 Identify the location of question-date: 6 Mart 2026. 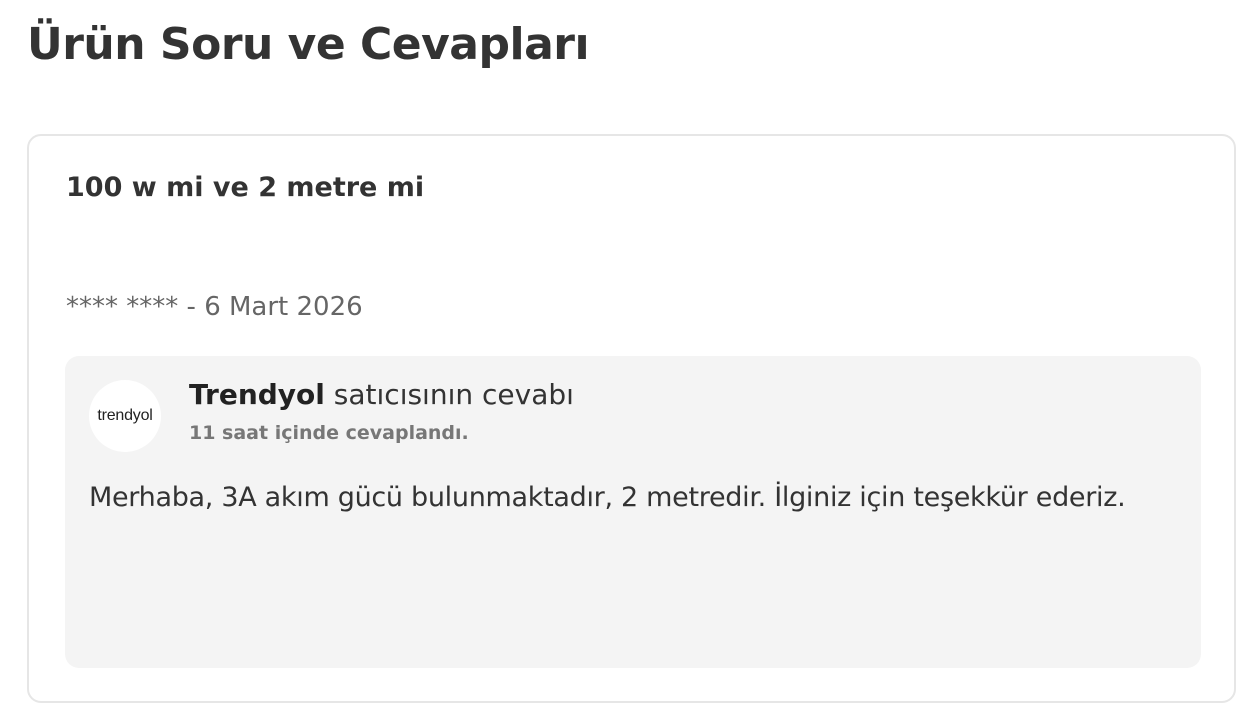
(283, 307).